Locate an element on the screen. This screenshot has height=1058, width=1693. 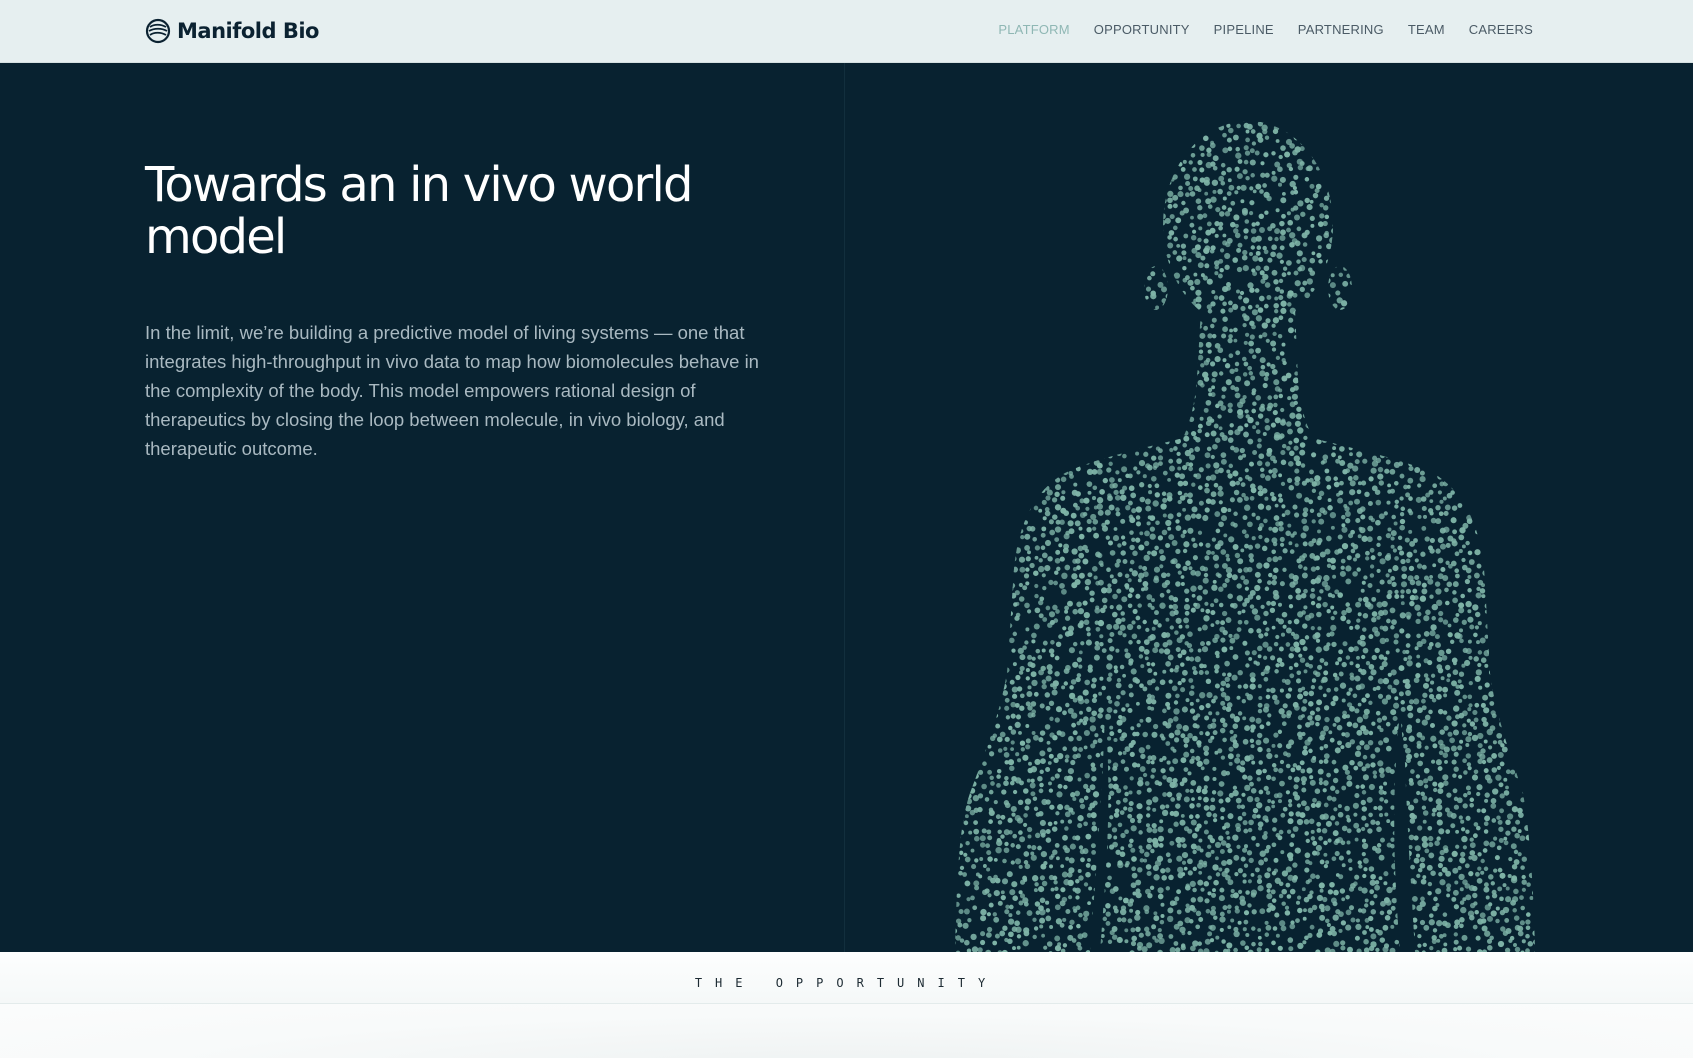
nav-careers: CAREERS is located at coordinates (1501, 29).